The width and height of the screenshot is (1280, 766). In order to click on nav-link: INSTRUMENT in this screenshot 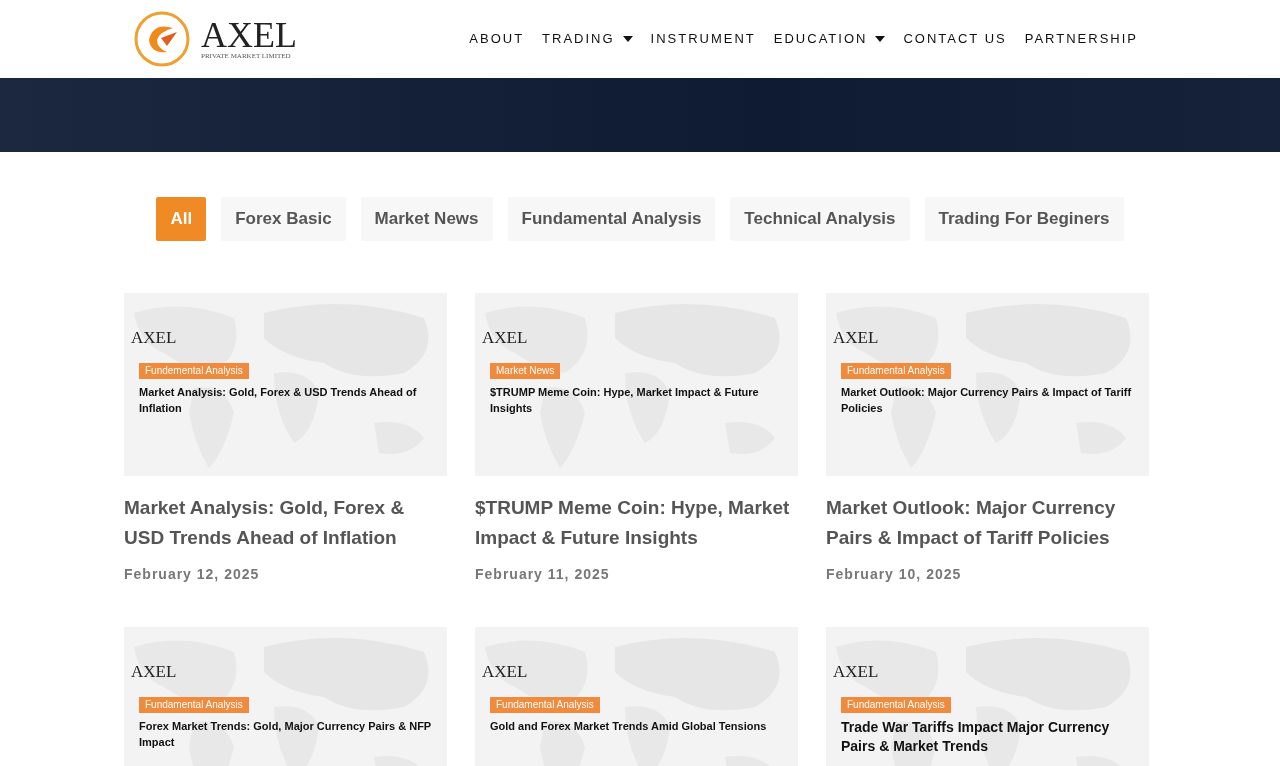, I will do `click(703, 39)`.